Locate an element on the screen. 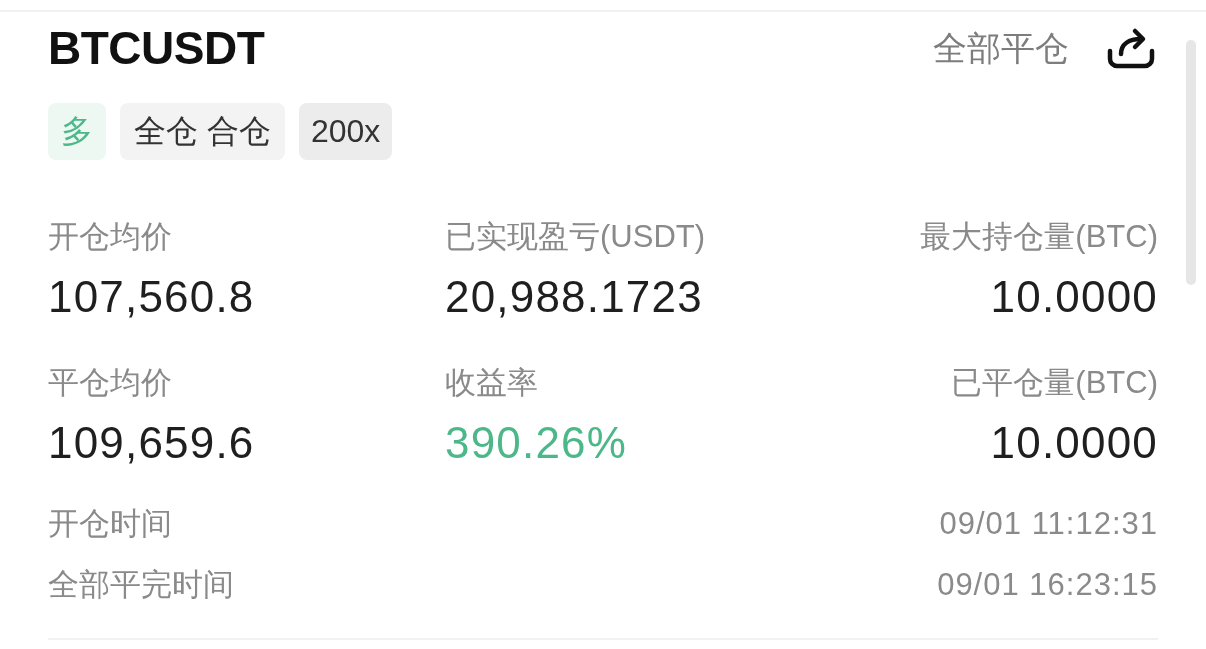  stat-value: 107,560.8 is located at coordinates (151, 297).